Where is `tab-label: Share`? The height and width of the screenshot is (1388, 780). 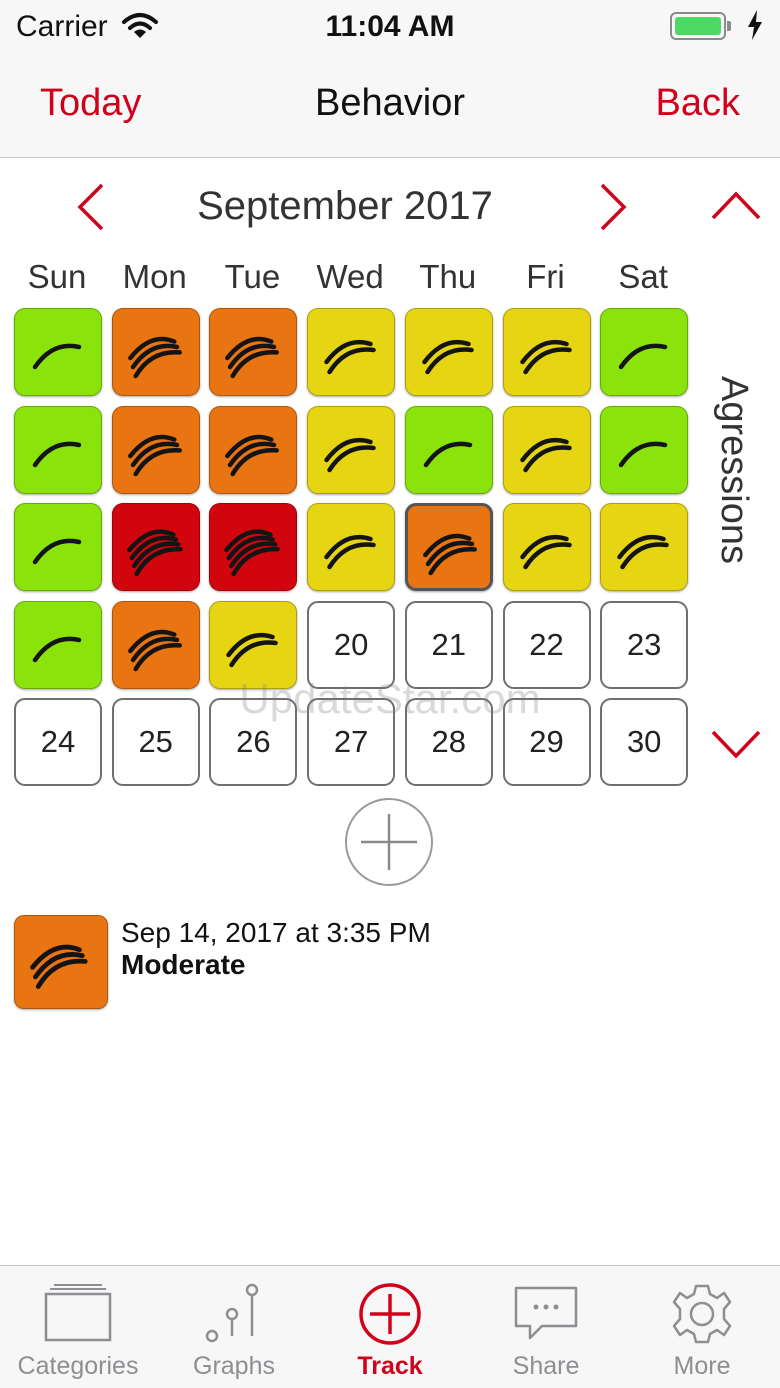
tab-label: Share is located at coordinates (546, 1366).